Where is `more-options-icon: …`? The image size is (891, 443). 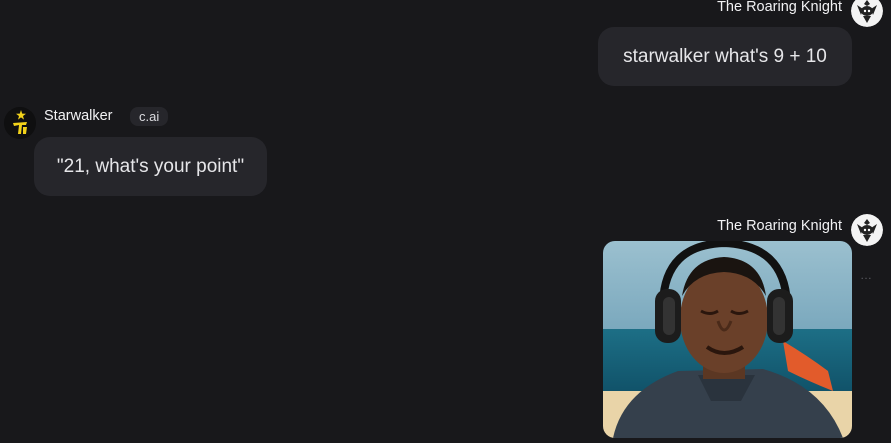 more-options-icon: … is located at coordinates (866, 275).